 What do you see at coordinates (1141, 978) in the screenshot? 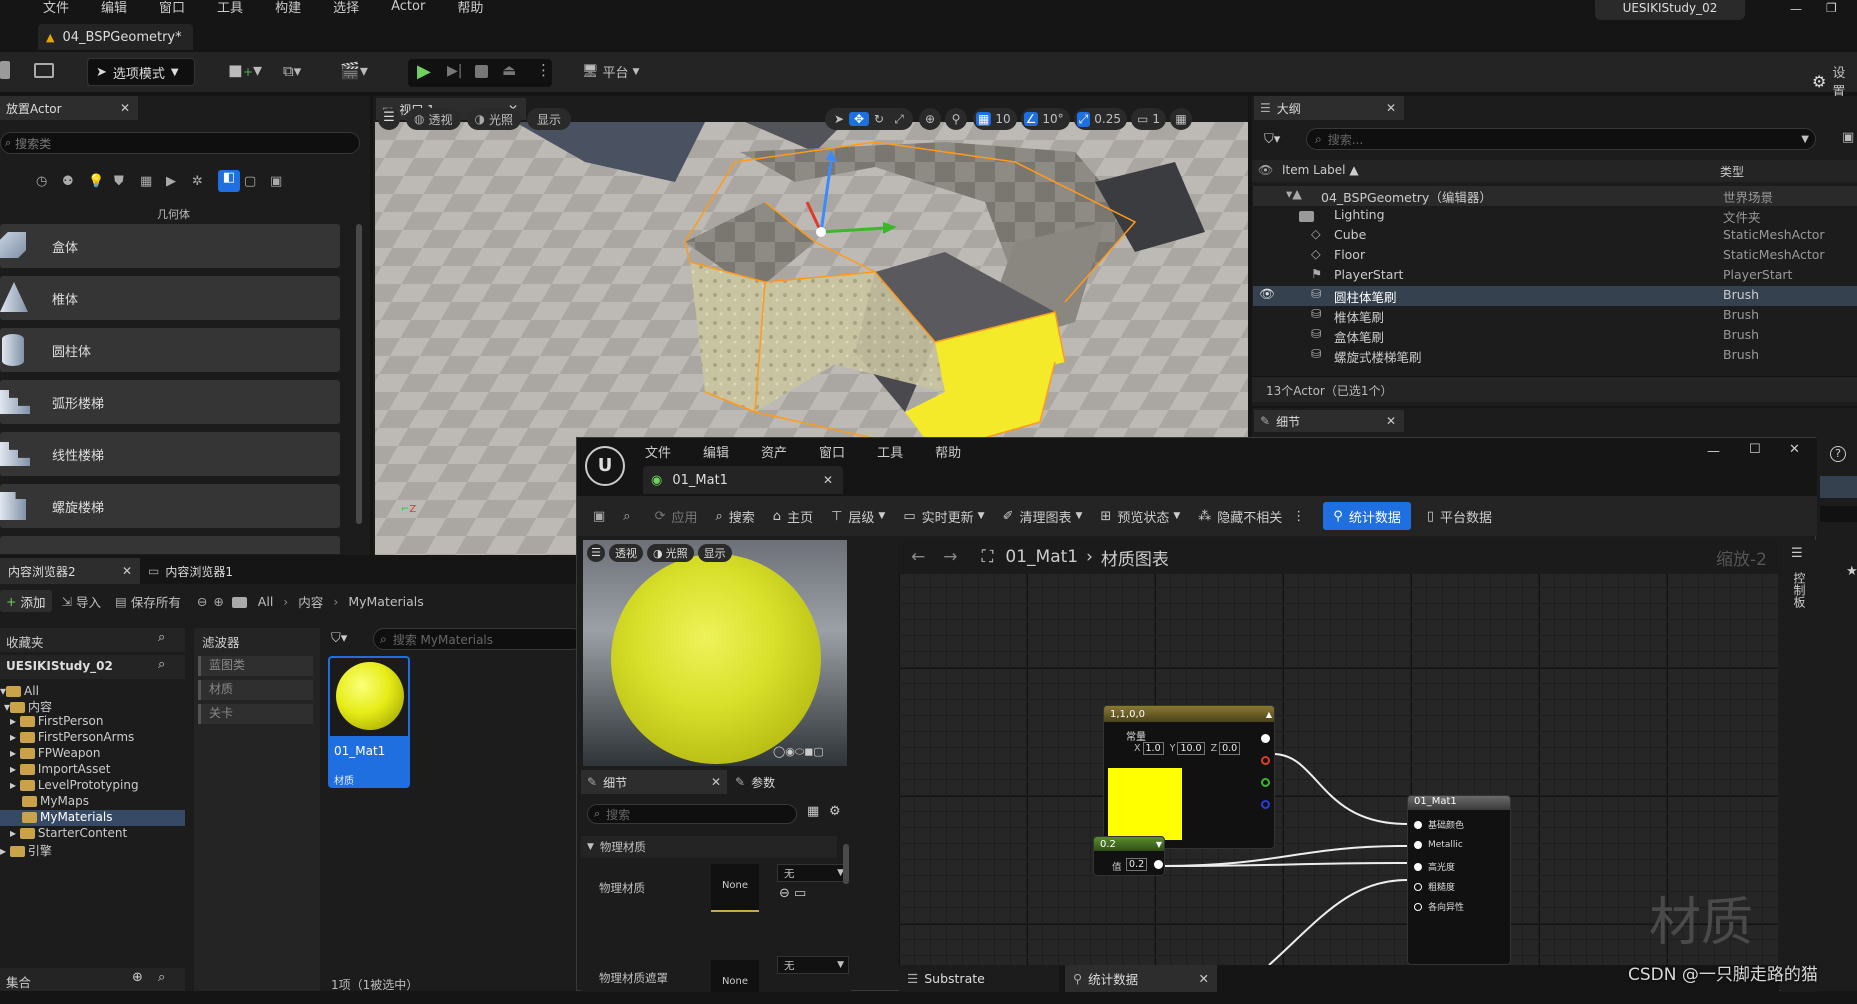
I see `stats-tab: ⚲ 统计数据 ✕` at bounding box center [1141, 978].